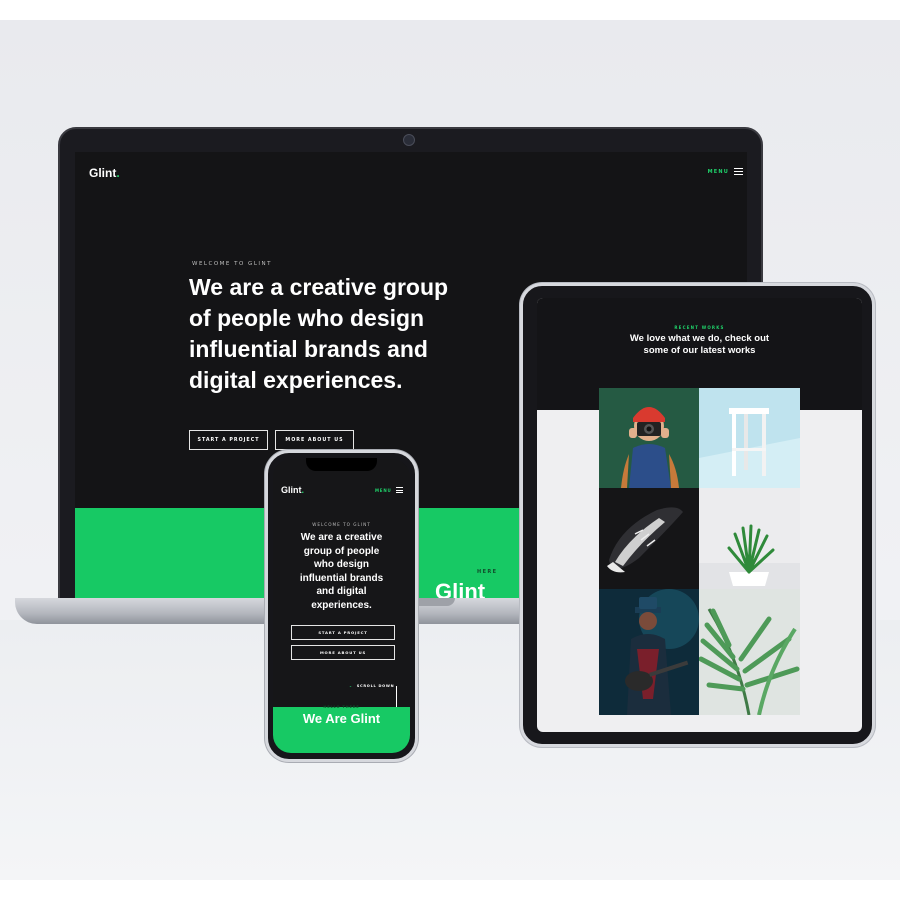 This screenshot has height=900, width=900. I want to click on scroll-down-link: ⌄ SCROLL DOWN, so click(371, 686).